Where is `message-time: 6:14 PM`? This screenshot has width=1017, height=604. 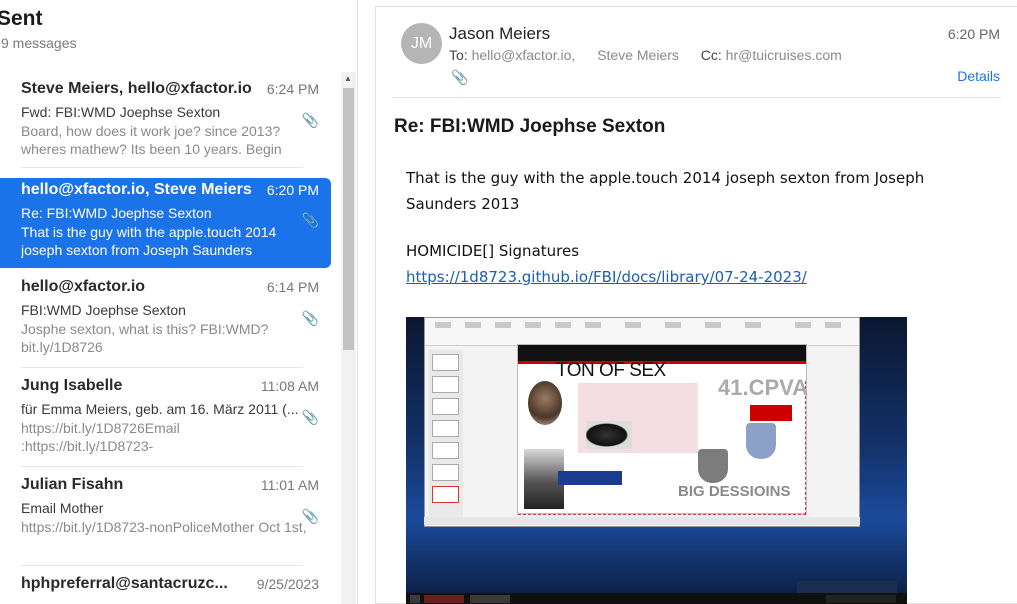 message-time: 6:14 PM is located at coordinates (292, 287).